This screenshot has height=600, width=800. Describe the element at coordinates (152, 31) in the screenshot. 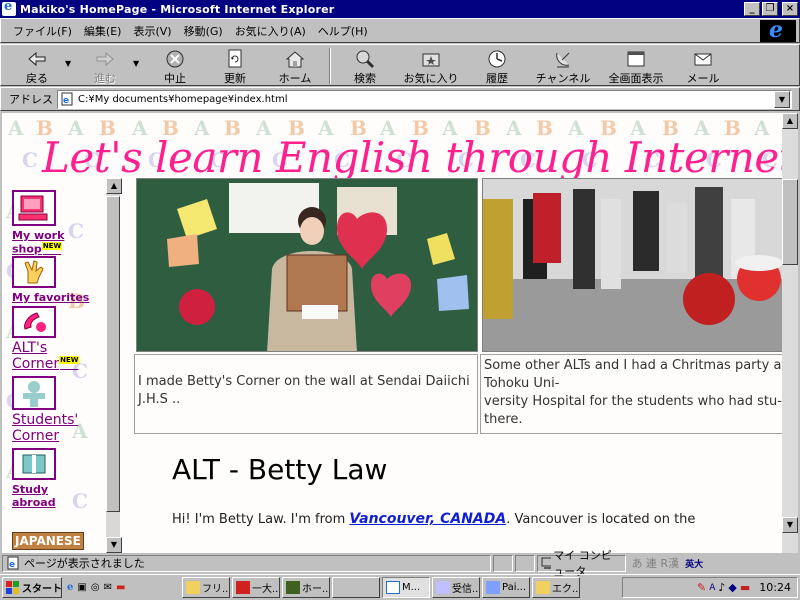

I see `menu-view: 表示(V)` at that location.